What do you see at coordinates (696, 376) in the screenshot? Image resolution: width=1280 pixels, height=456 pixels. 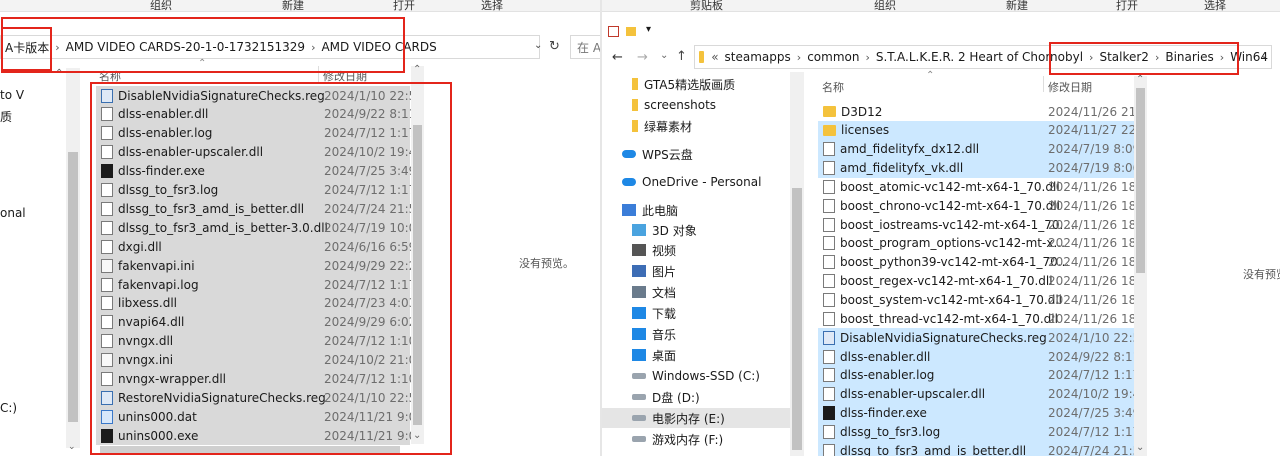 I see `nav-item: Windows-SSD (C:)` at bounding box center [696, 376].